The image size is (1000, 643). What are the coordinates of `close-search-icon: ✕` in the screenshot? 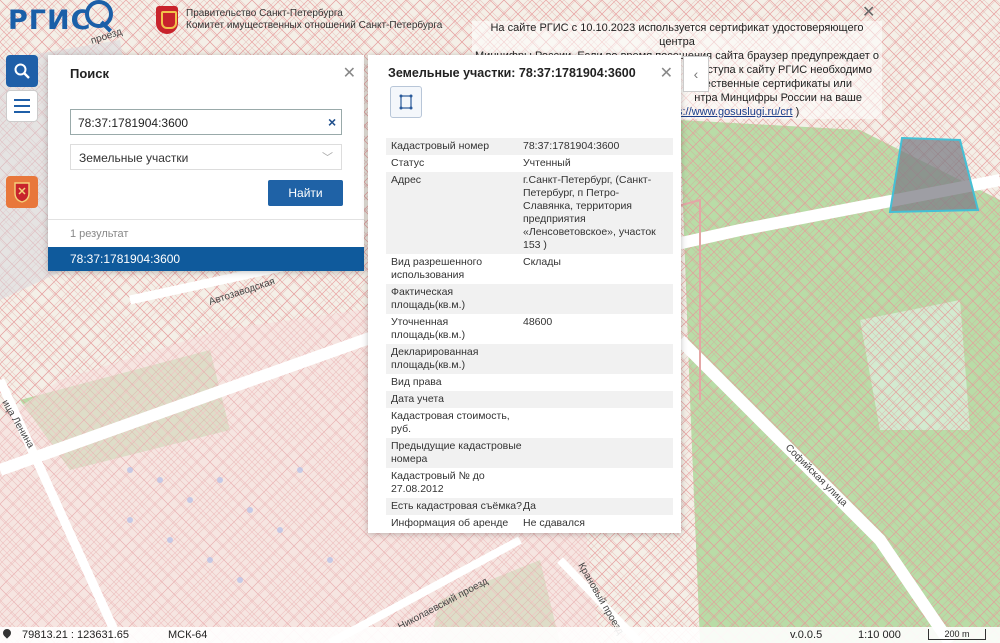 It's located at (349, 73).